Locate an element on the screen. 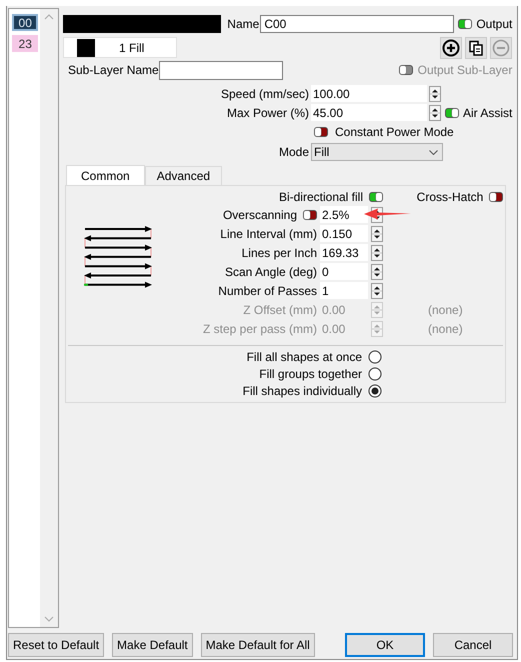 This screenshot has width=521, height=662. add-icon is located at coordinates (451, 47).